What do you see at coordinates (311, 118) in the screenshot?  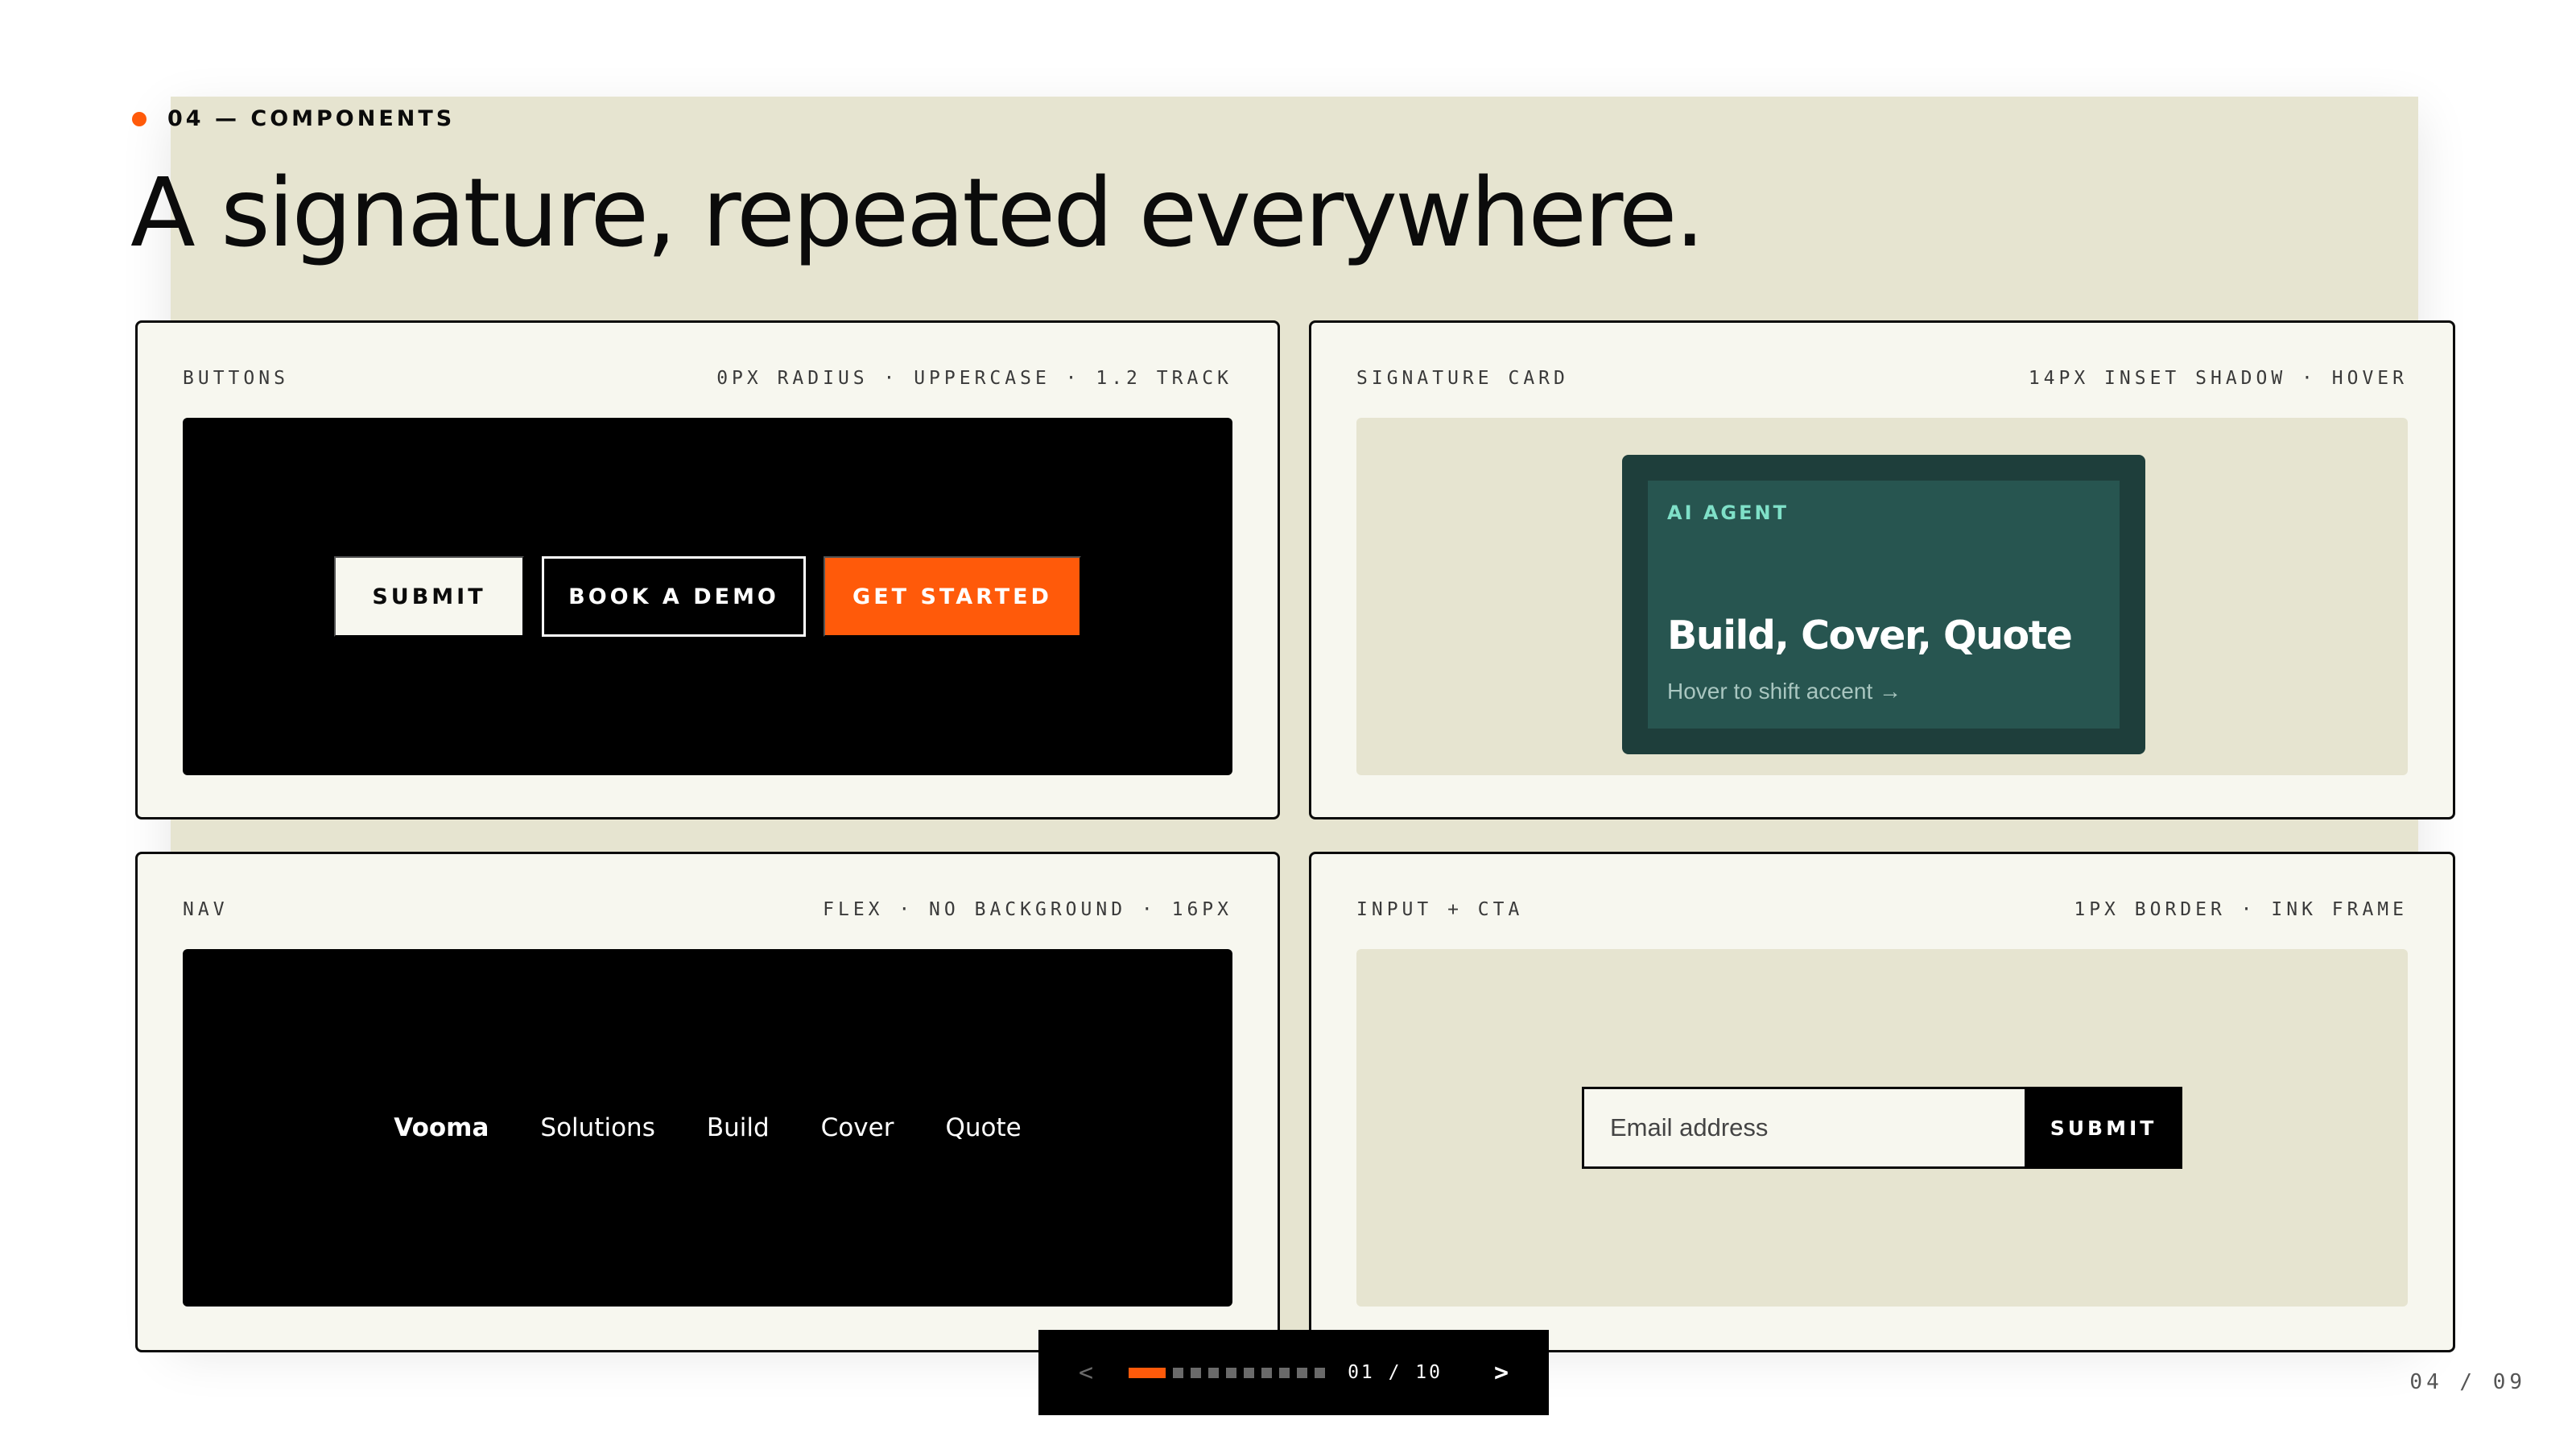 I see `eyebrow-label: 04 — COMPONENTS` at bounding box center [311, 118].